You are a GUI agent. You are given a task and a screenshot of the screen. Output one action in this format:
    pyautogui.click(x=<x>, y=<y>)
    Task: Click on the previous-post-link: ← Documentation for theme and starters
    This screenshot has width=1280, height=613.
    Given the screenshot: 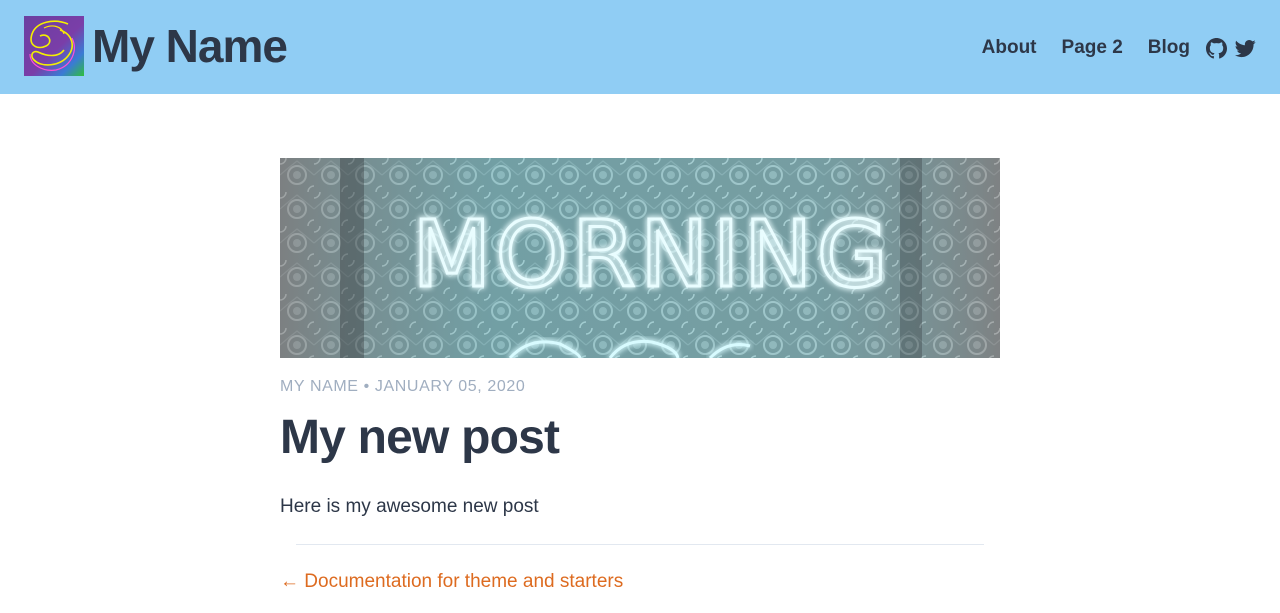 What is the action you would take?
    pyautogui.click(x=451, y=582)
    